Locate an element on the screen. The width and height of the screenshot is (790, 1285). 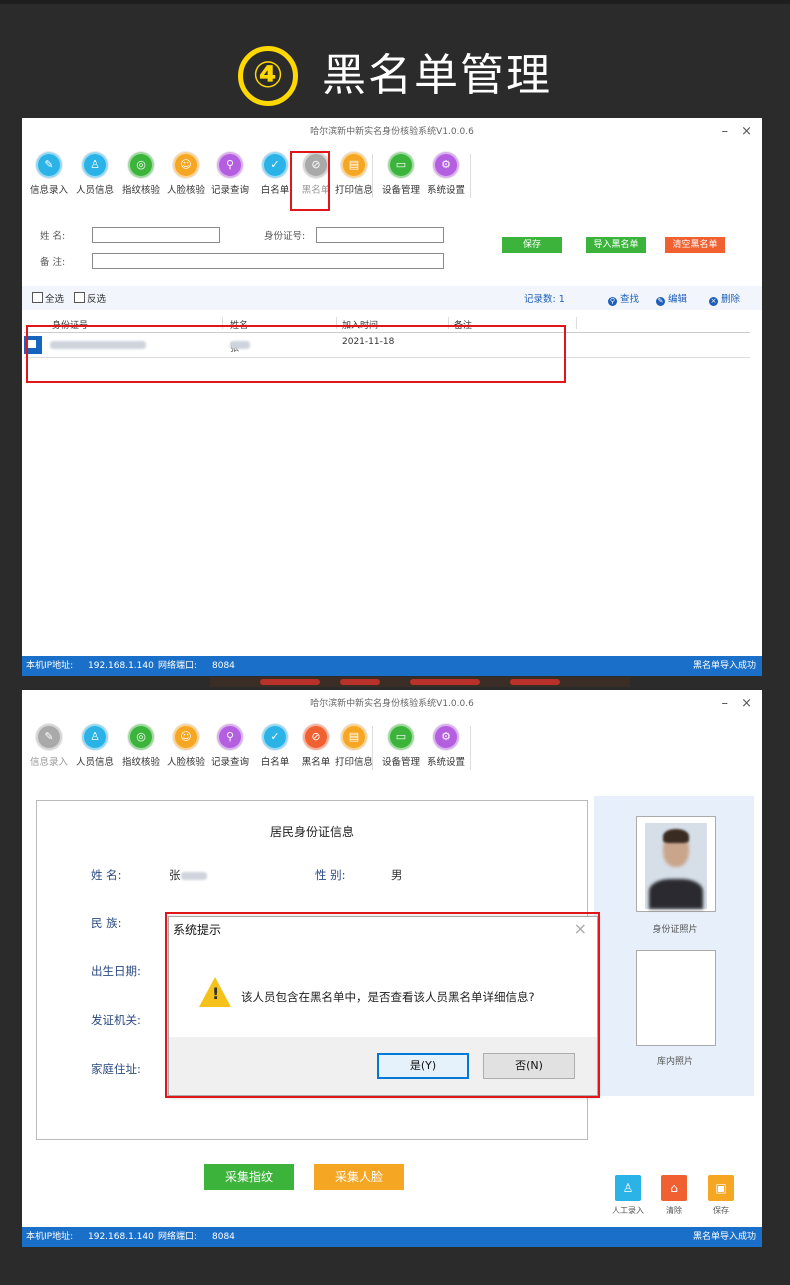
users-icon: ♙ is located at coordinates (95, 165).